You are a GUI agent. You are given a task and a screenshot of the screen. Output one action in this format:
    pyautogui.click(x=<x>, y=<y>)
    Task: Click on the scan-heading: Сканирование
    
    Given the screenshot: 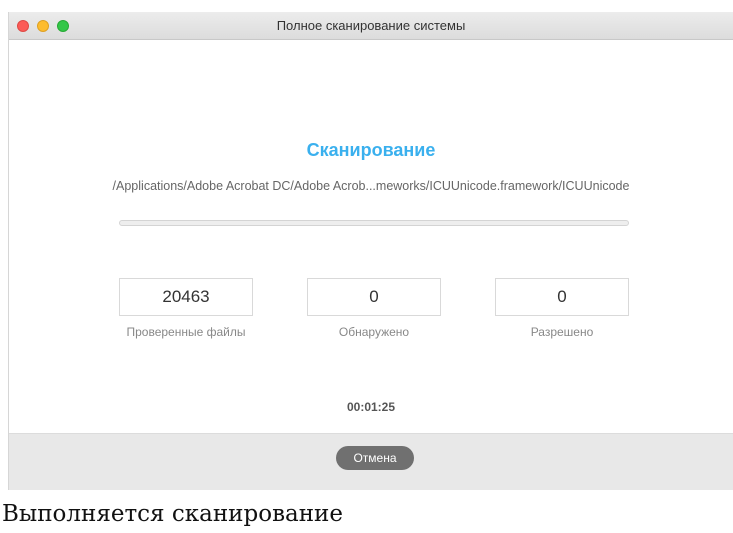 What is the action you would take?
    pyautogui.click(x=371, y=150)
    